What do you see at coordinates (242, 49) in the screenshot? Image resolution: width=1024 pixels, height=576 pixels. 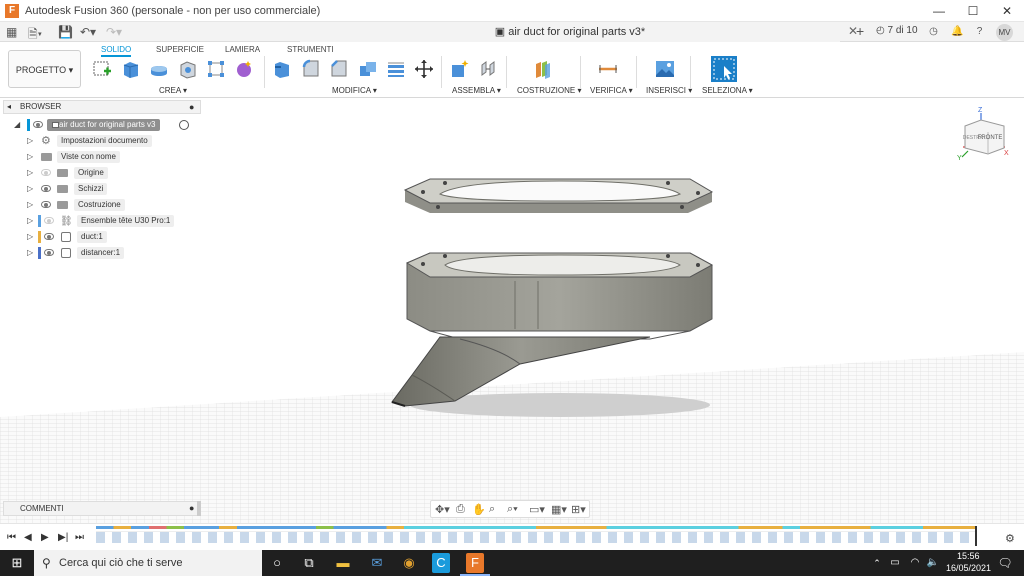 I see `tab-lamiera: LAMIERA` at bounding box center [242, 49].